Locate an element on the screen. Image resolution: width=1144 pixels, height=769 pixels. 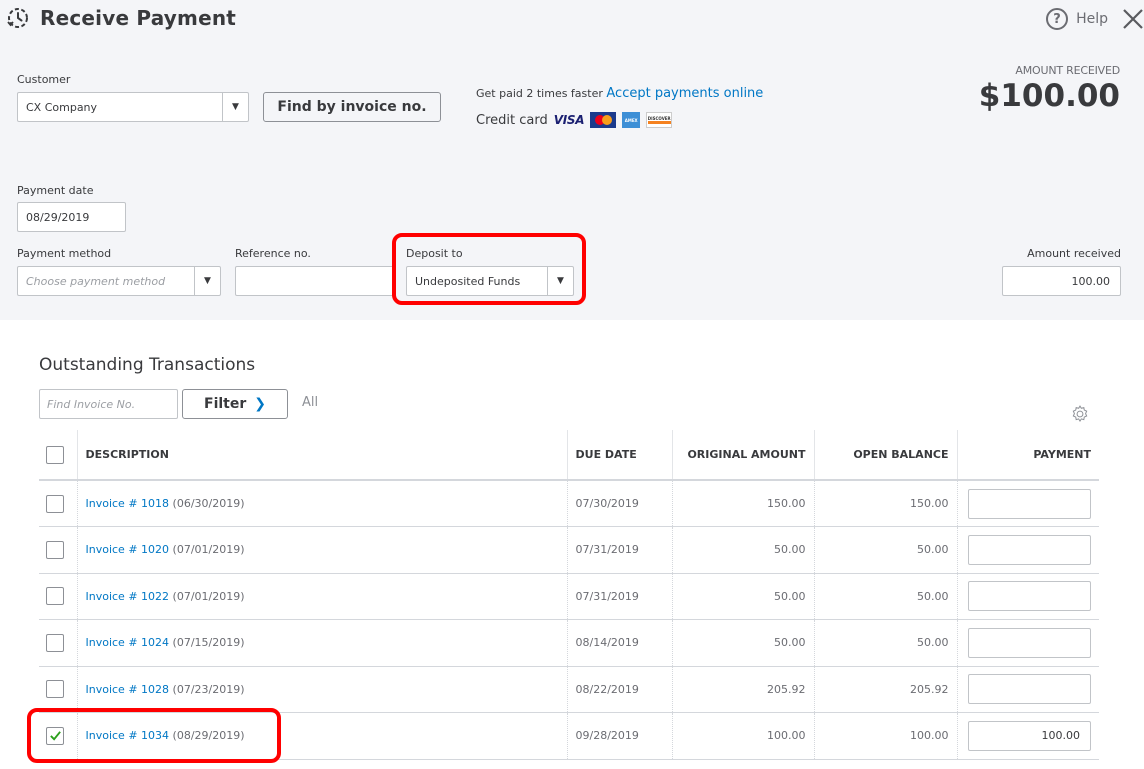
invoice-link: Invoice # 1024 is located at coordinates (128, 642).